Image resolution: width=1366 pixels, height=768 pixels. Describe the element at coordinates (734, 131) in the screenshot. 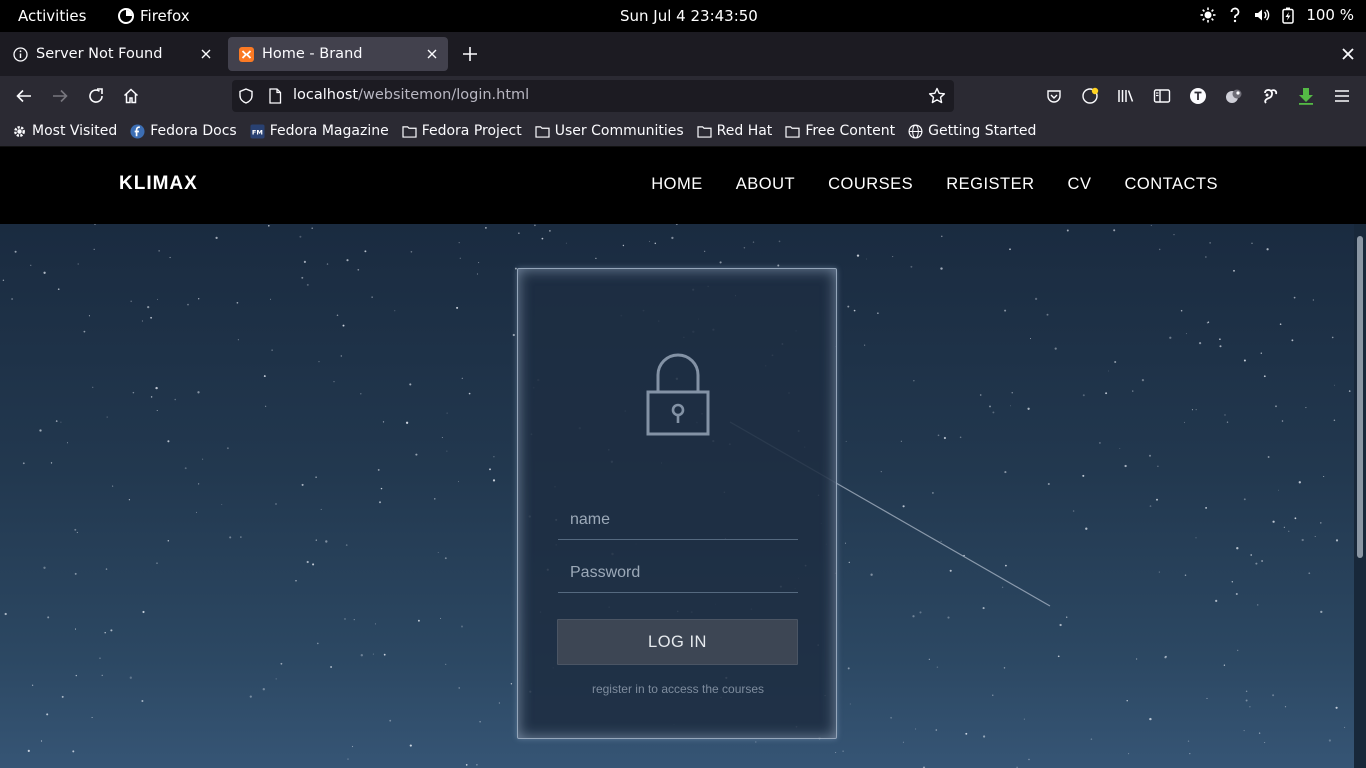

I see `bookmark-red-hat: Red Hat` at that location.